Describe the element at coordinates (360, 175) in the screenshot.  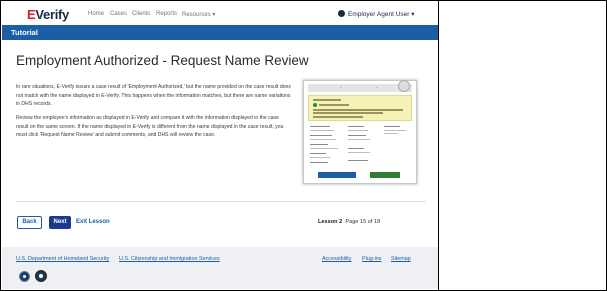
I see `screenshot-buttons` at that location.